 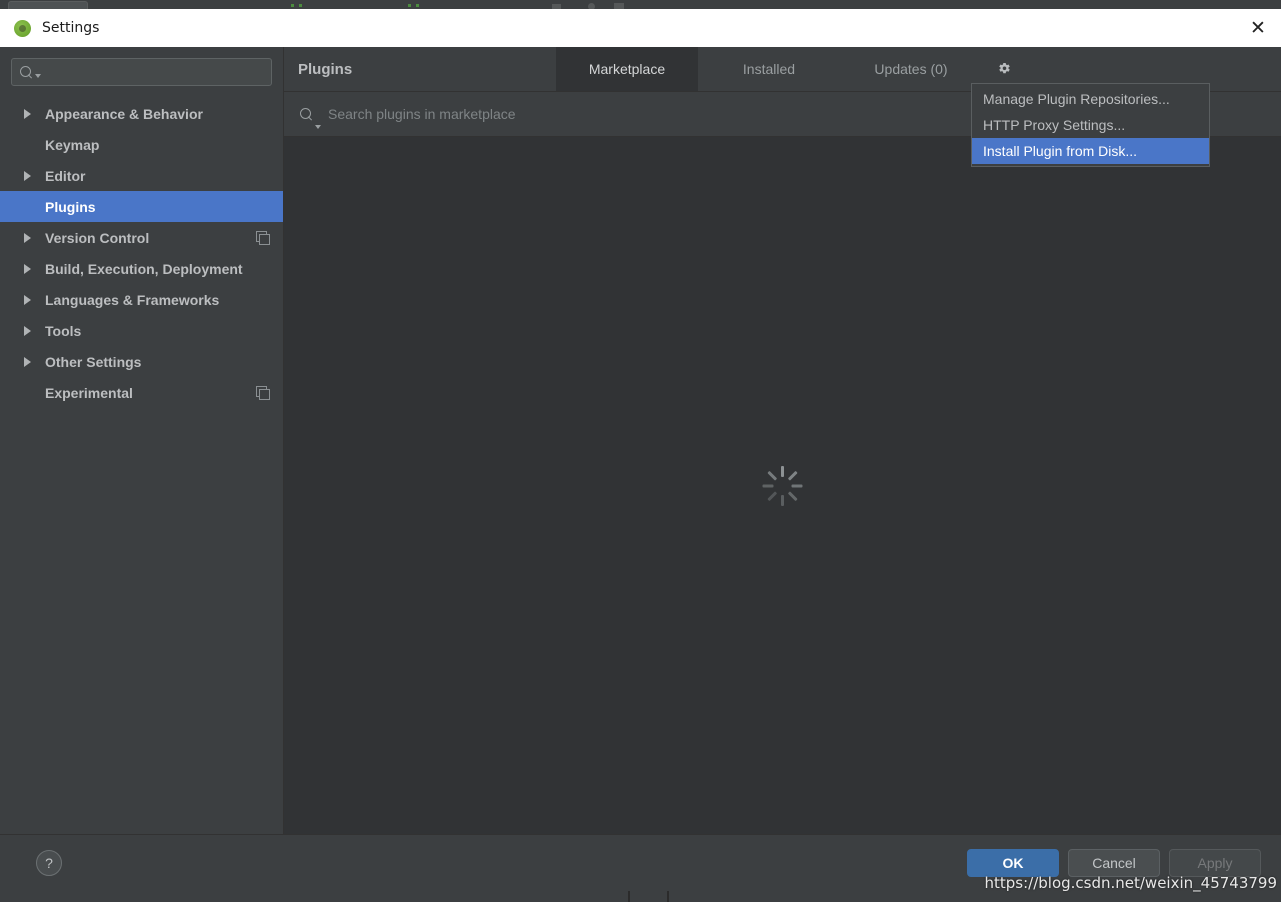 What do you see at coordinates (155, 72) in the screenshot?
I see `settings-search-input` at bounding box center [155, 72].